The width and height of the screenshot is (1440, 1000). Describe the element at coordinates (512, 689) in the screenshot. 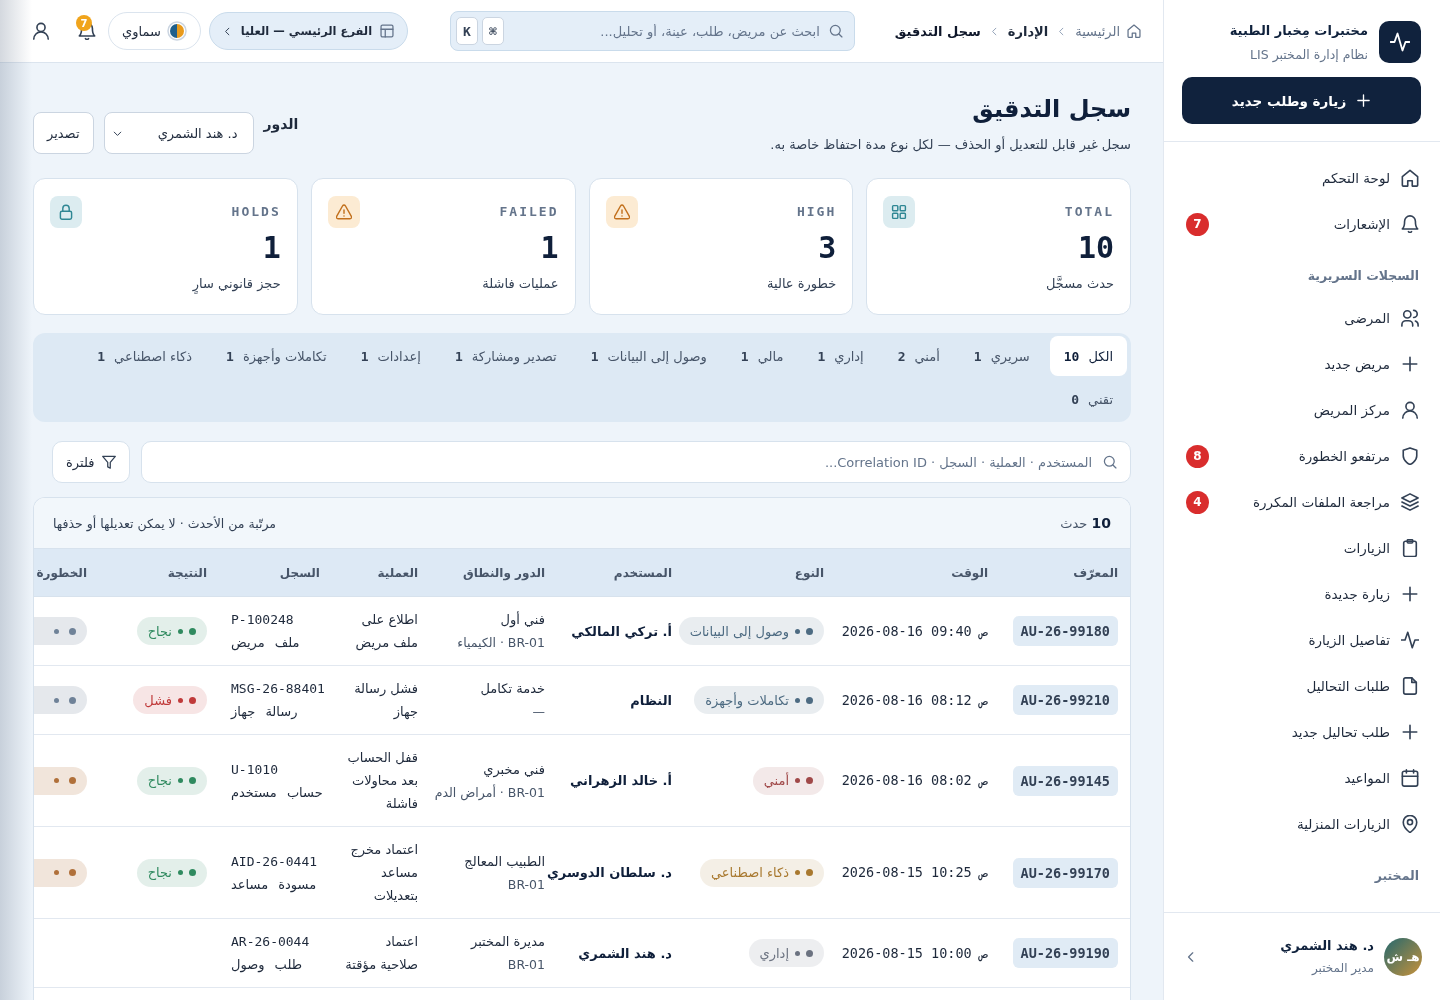

I see `role-title: خدمة تكامل` at that location.